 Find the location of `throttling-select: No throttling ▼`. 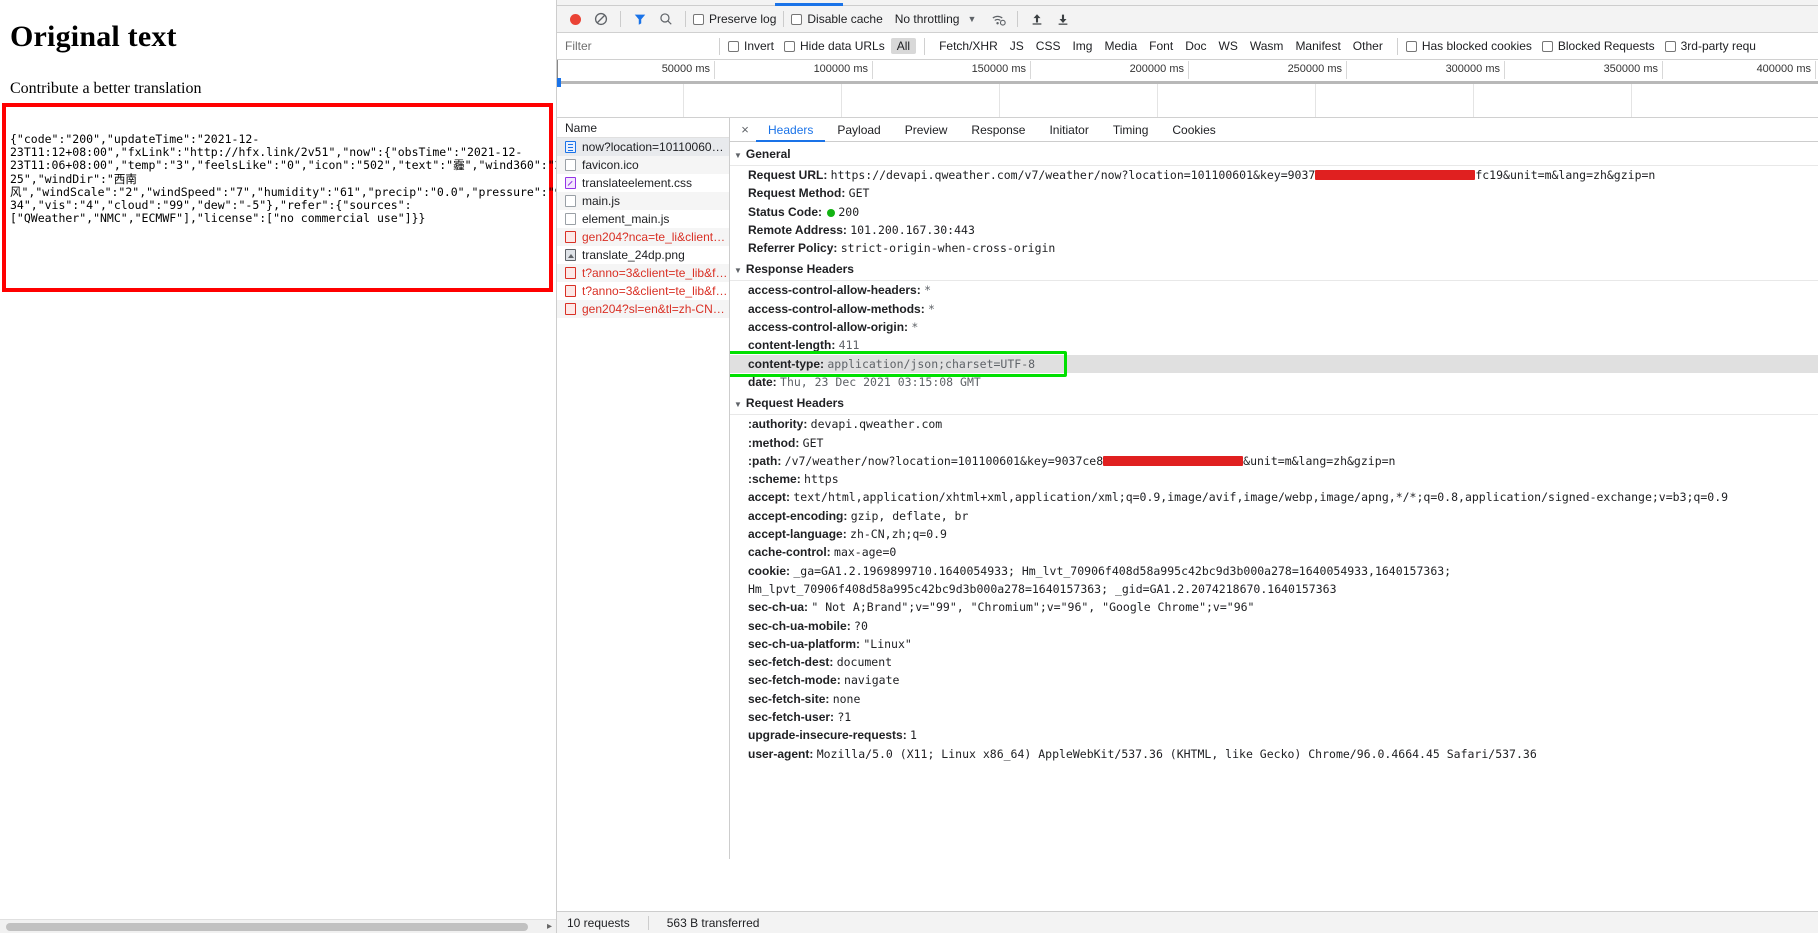

throttling-select: No throttling ▼ is located at coordinates (936, 19).